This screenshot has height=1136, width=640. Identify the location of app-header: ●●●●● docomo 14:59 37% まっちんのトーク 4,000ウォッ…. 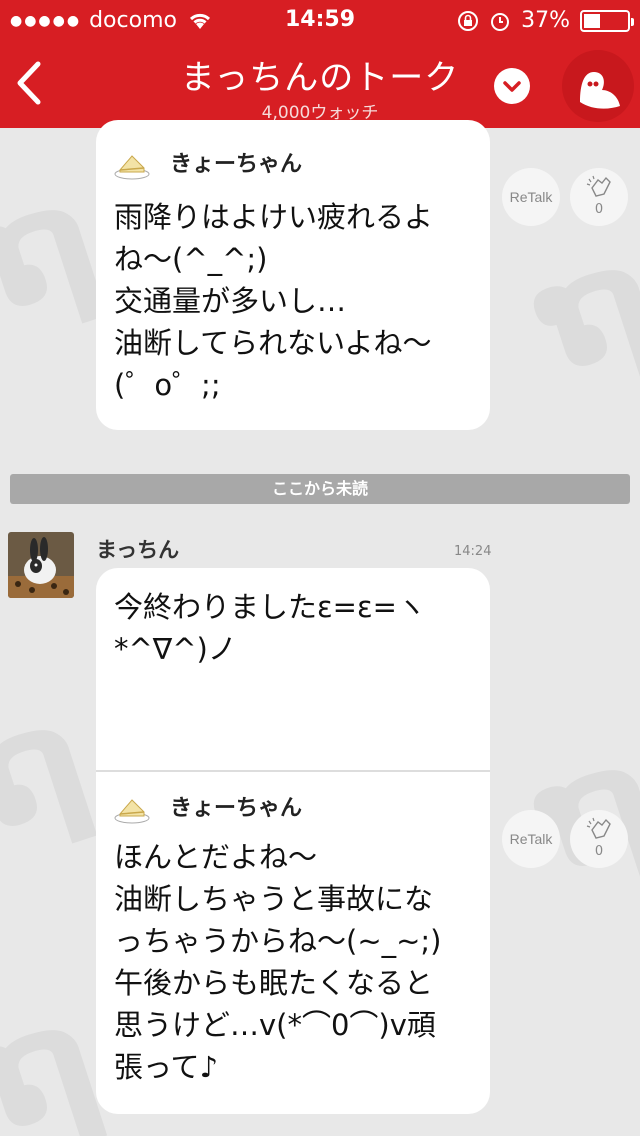
(320, 64).